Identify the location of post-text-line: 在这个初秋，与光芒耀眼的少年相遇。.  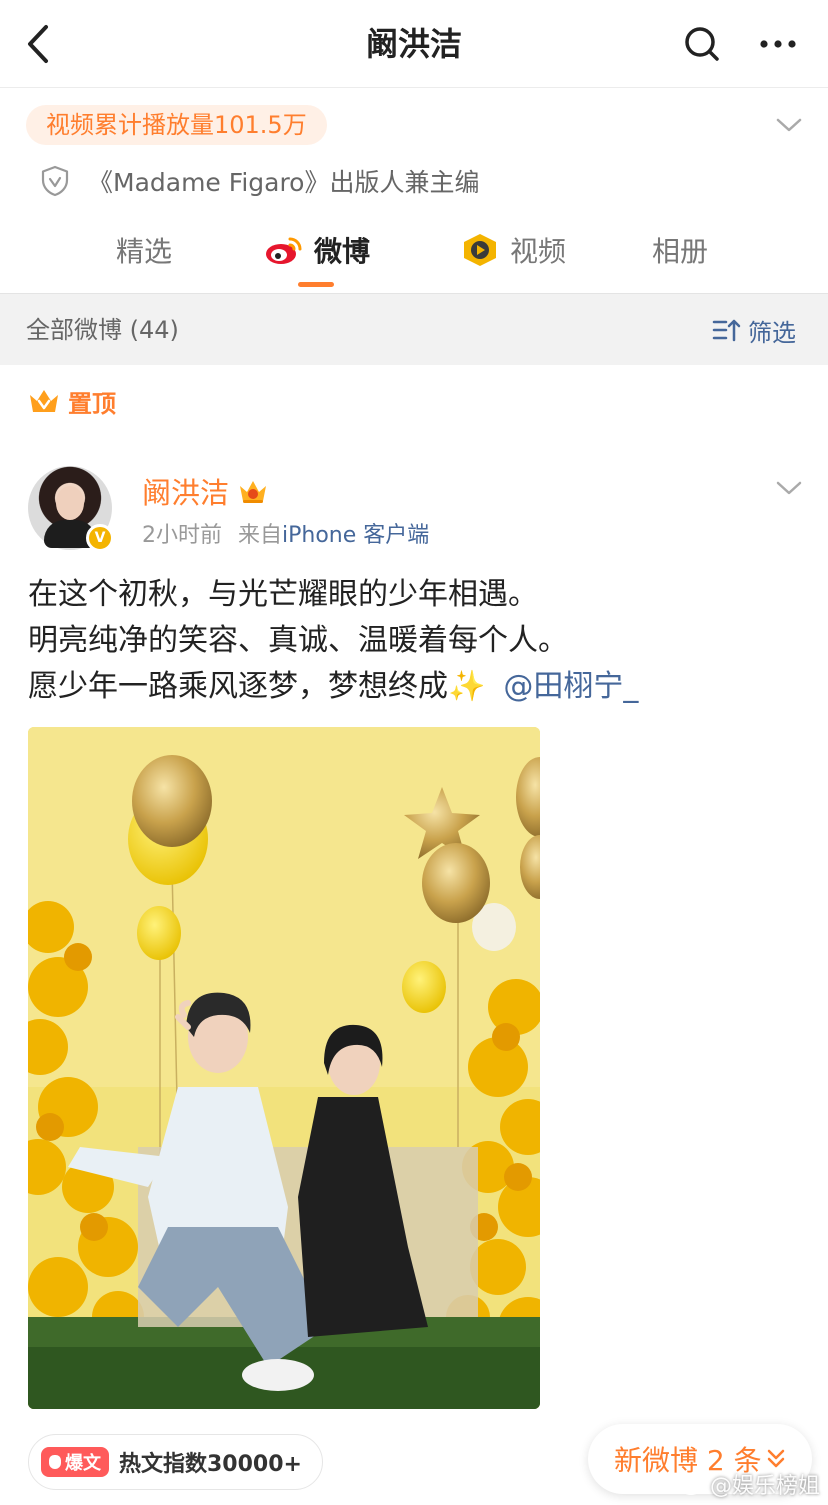
(283, 594).